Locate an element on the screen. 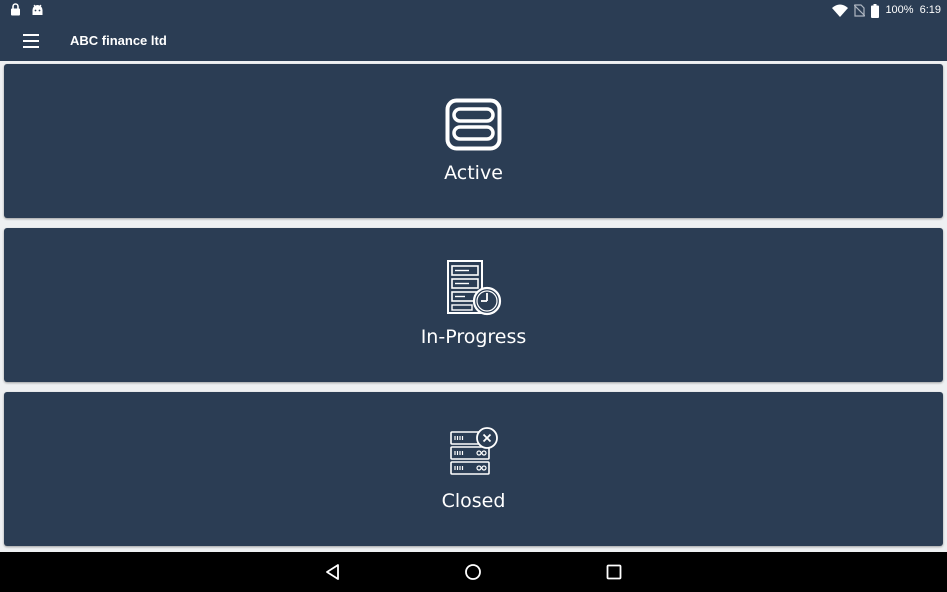 The width and height of the screenshot is (947, 592). status-left-icons is located at coordinates (27, 9).